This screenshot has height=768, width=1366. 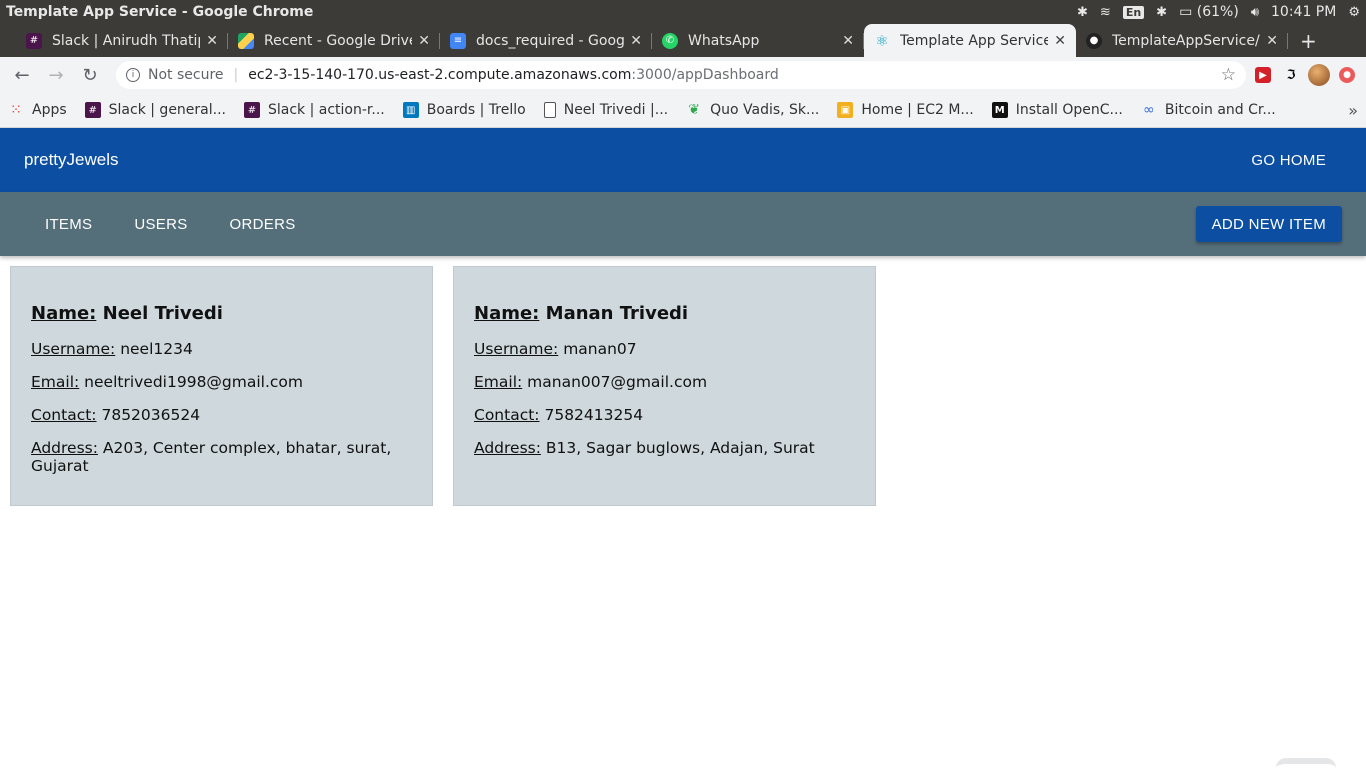 What do you see at coordinates (1288, 160) in the screenshot?
I see `go-home-button: GO HOME` at bounding box center [1288, 160].